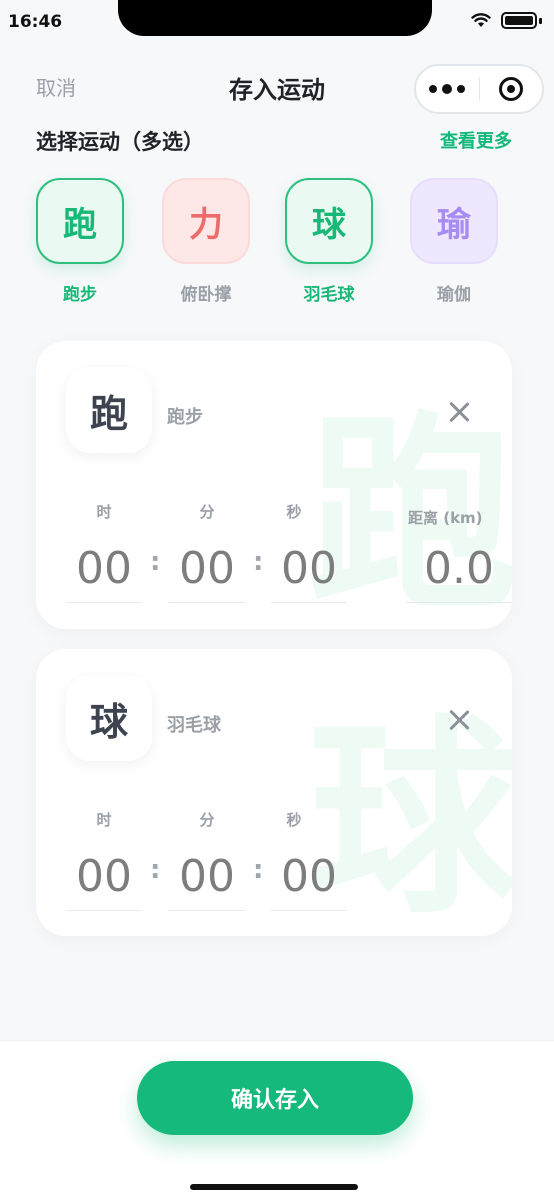 The height and width of the screenshot is (1200, 554). What do you see at coordinates (185, 417) in the screenshot?
I see `card-sport-name: 跑步` at bounding box center [185, 417].